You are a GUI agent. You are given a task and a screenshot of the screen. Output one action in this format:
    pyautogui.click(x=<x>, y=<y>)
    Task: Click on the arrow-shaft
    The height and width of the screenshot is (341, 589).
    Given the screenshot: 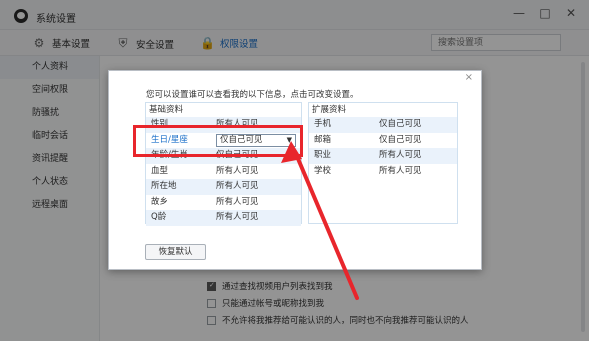 What is the action you would take?
    pyautogui.click(x=326, y=226)
    